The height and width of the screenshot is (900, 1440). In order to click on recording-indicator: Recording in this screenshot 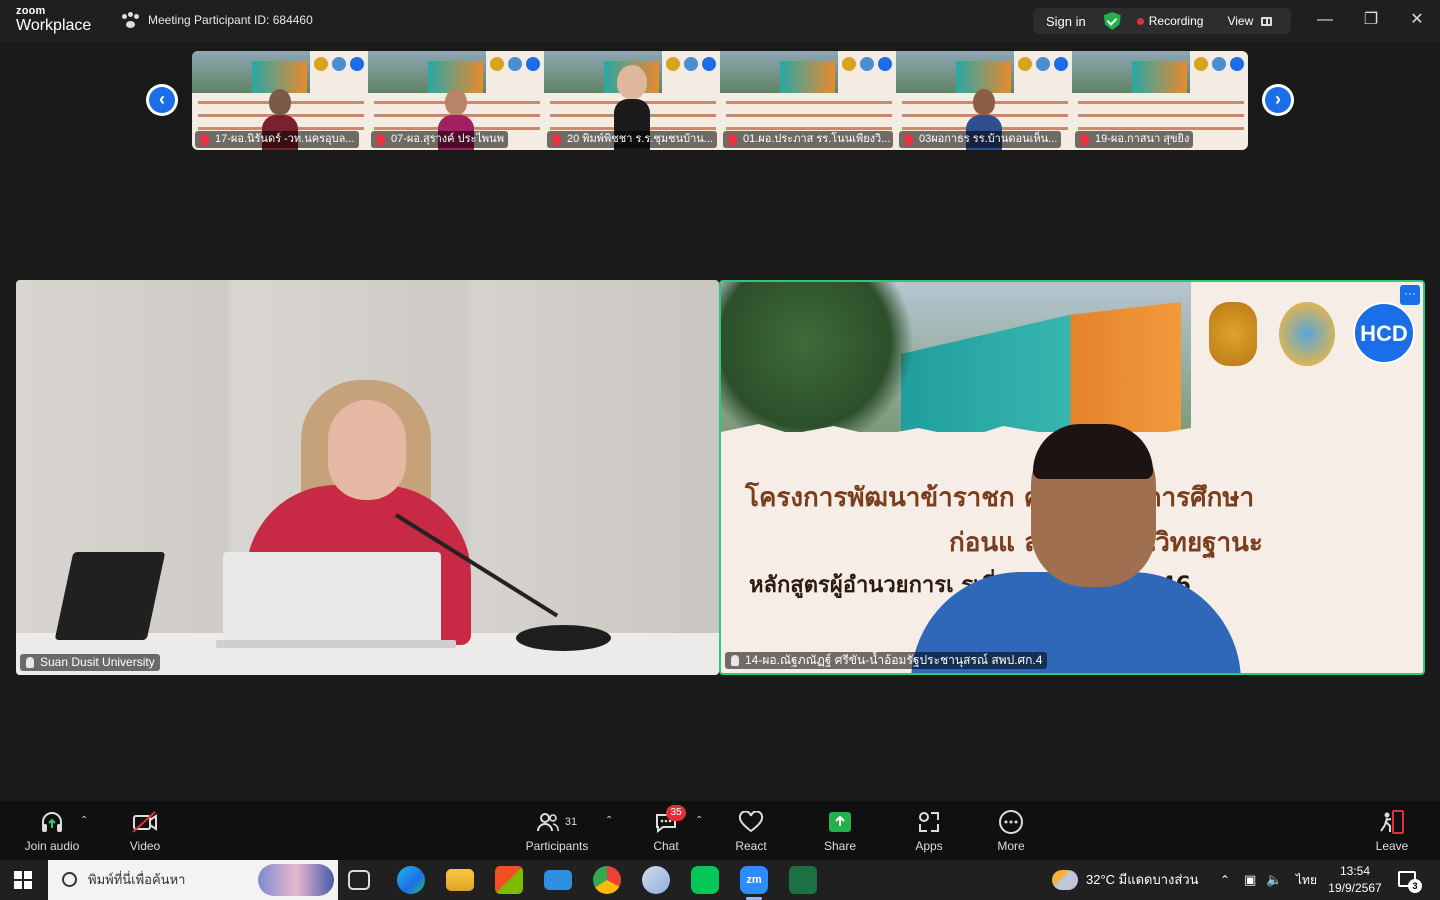, I will do `click(1176, 21)`.